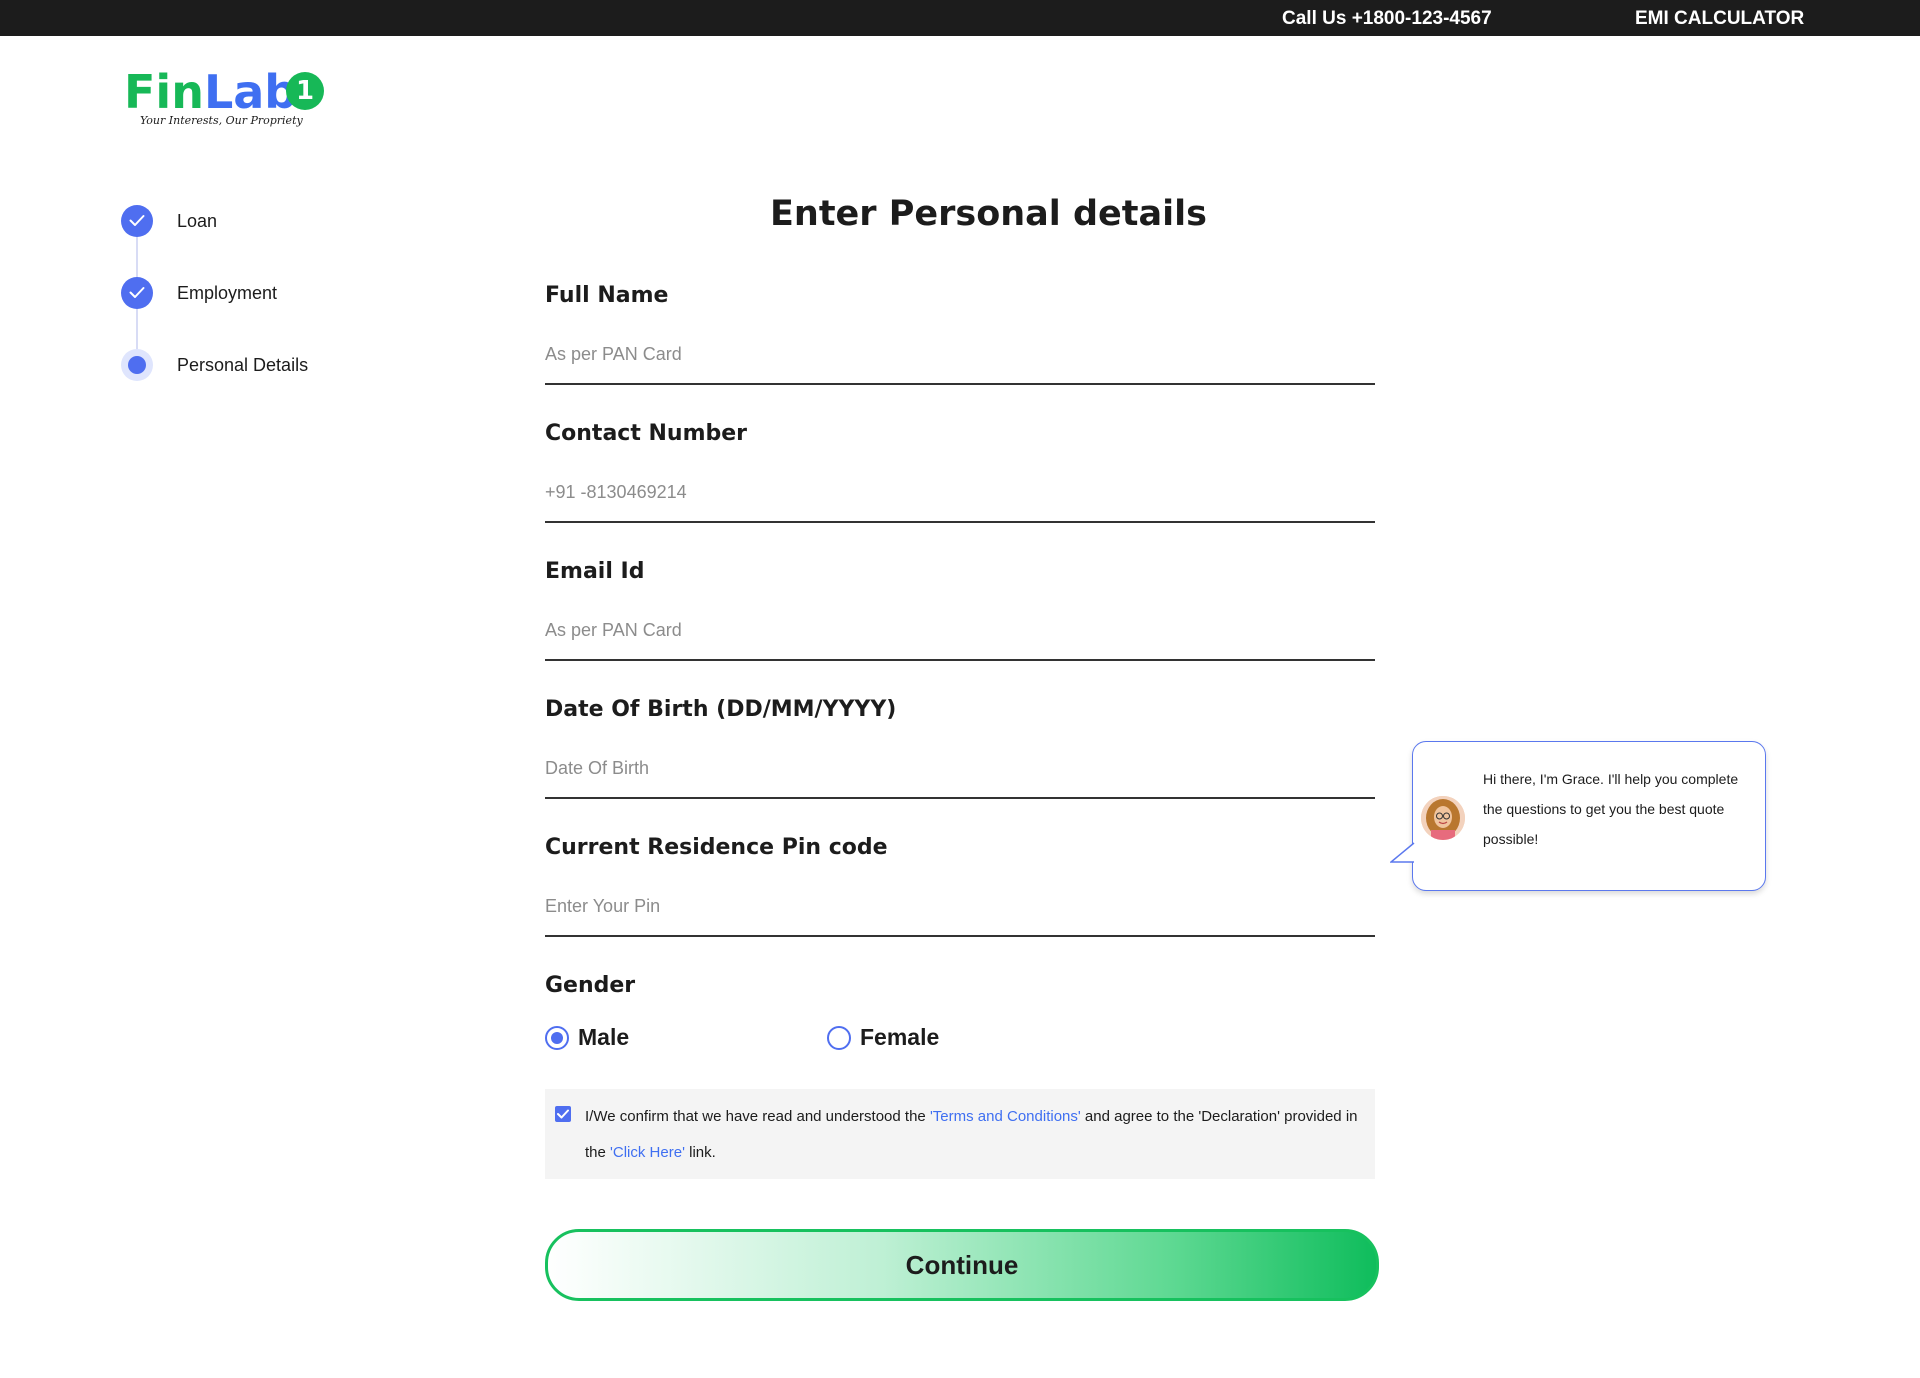 This screenshot has height=1378, width=1920. Describe the element at coordinates (900, 1037) in the screenshot. I see `gender-female-label: Female` at that location.